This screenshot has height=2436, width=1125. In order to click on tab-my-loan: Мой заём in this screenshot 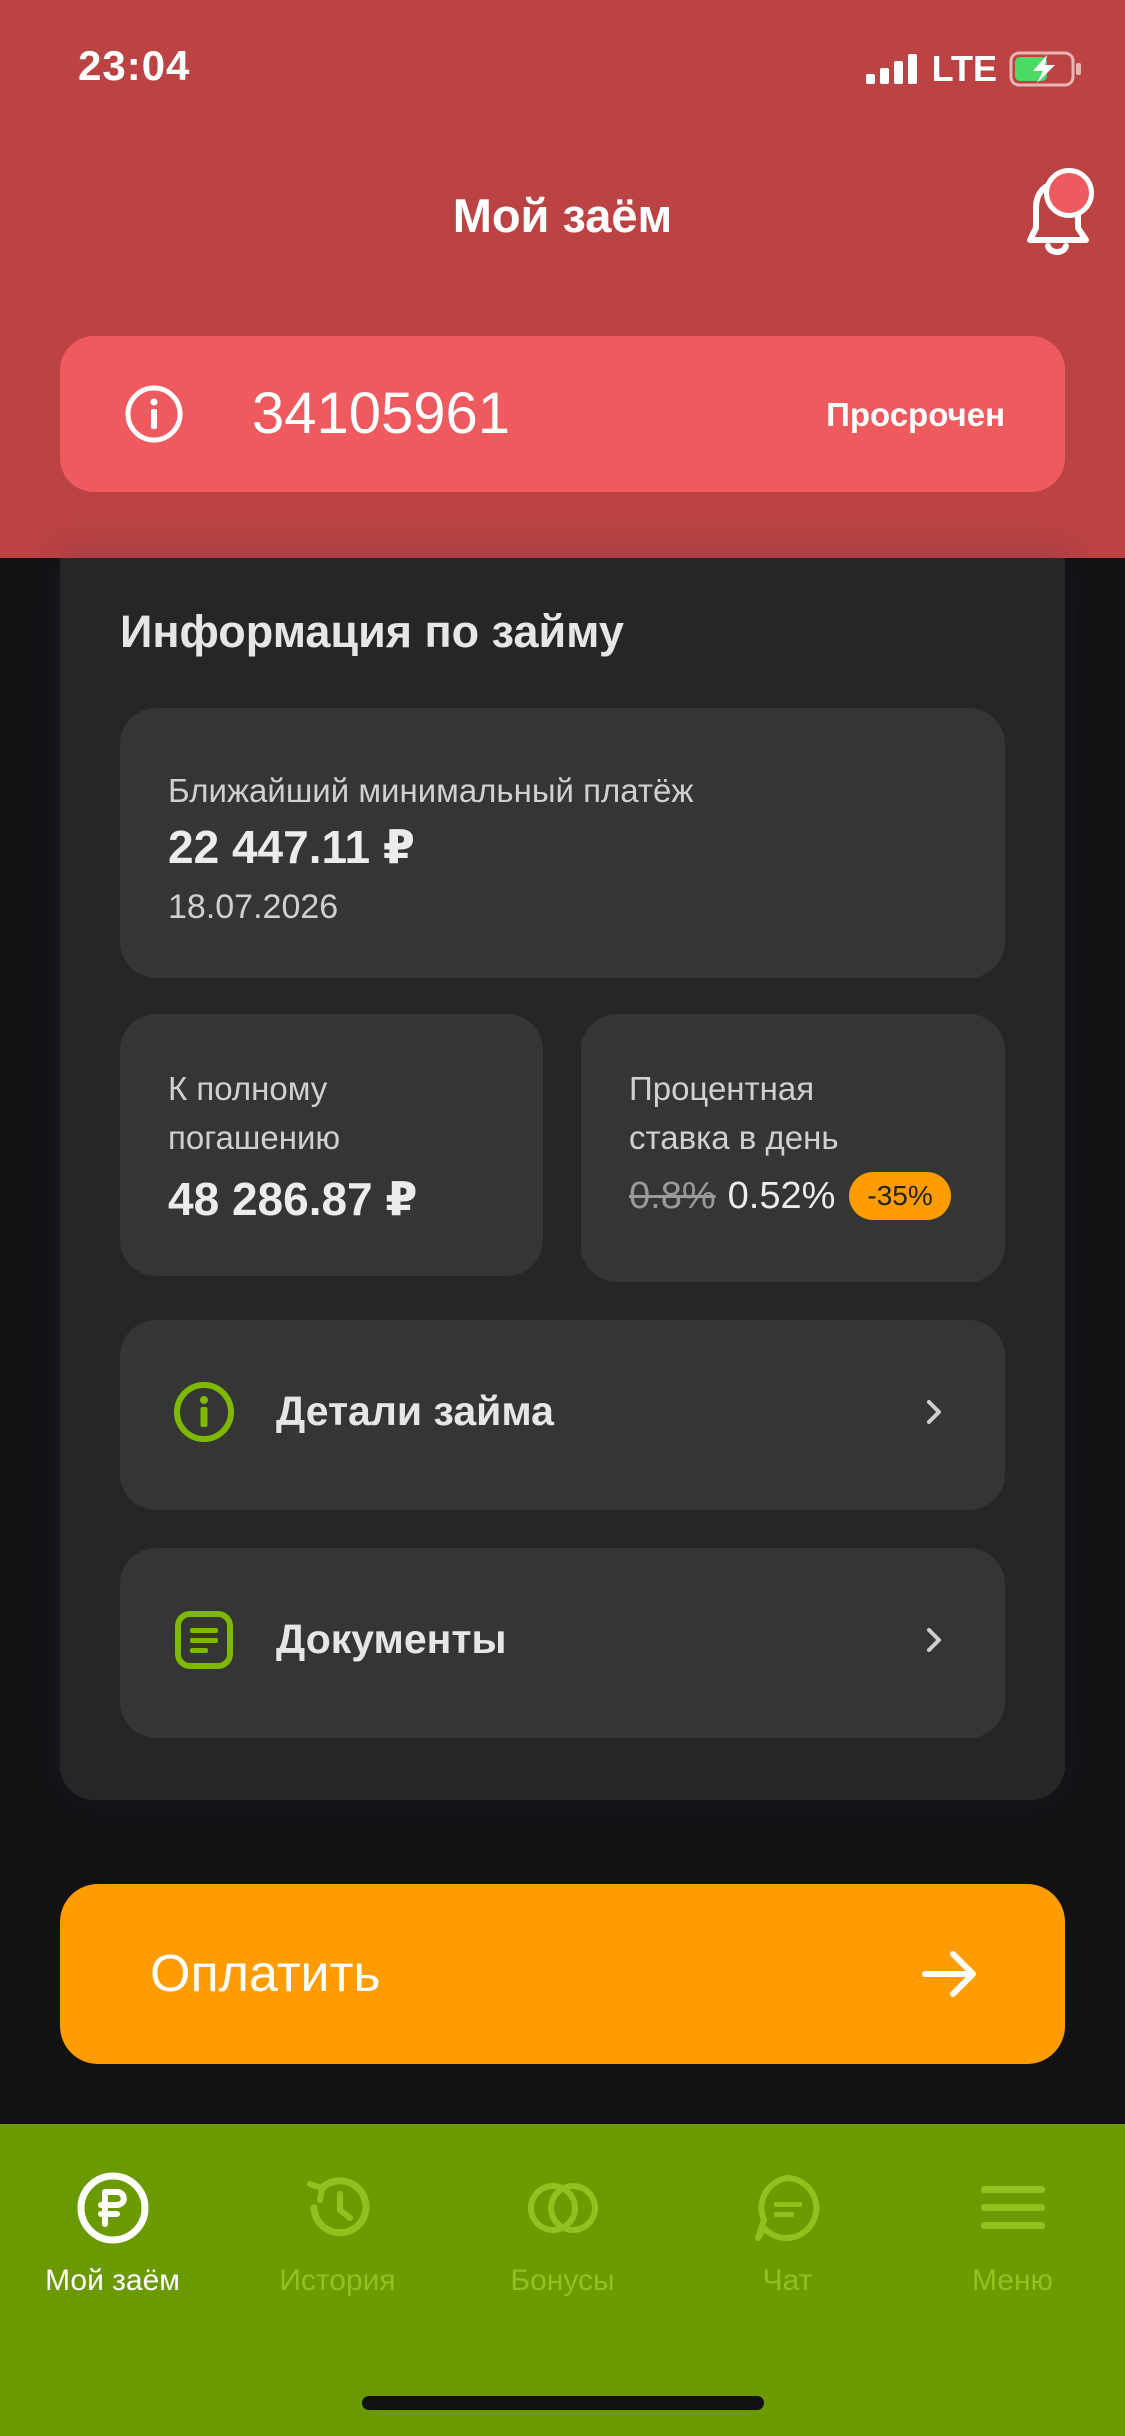, I will do `click(112, 2234)`.